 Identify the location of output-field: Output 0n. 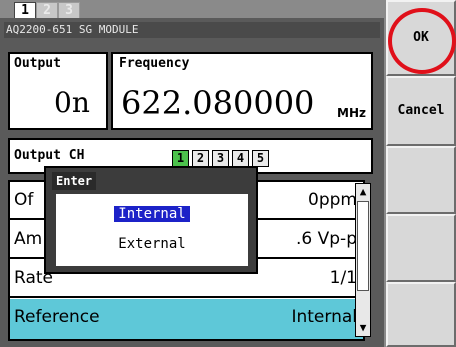
(58, 91).